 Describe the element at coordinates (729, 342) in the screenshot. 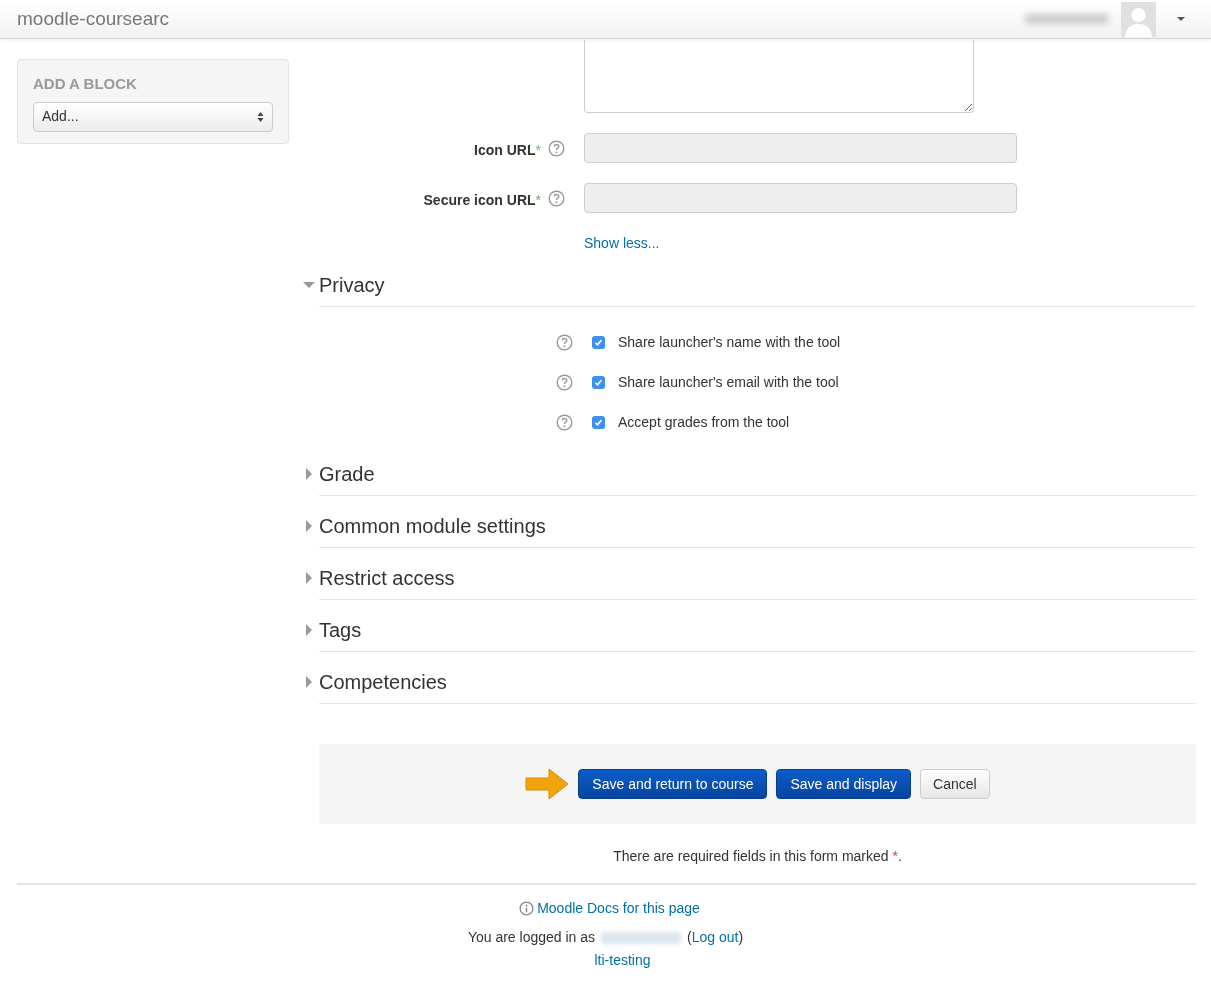

I see `checkbox-label: Share launcher's name with the tool` at that location.